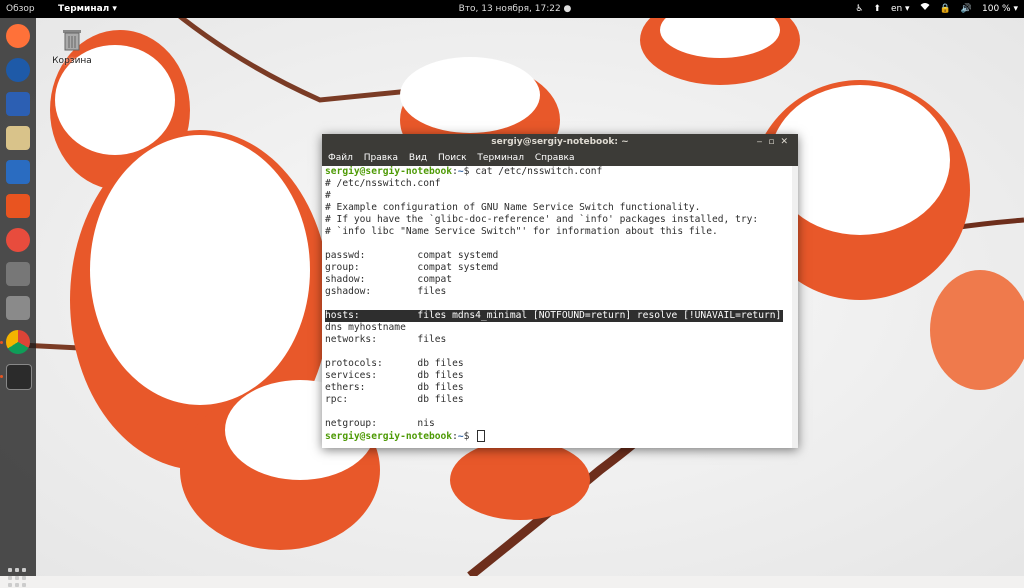  What do you see at coordinates (340, 158) in the screenshot?
I see `menu-file: Файл` at bounding box center [340, 158].